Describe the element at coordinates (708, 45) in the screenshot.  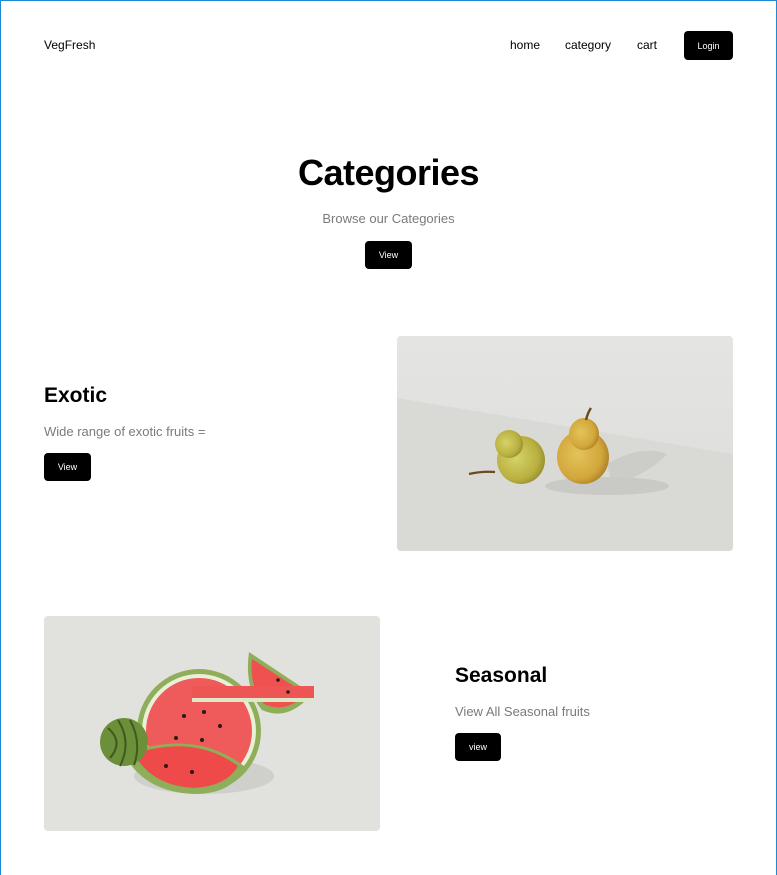
I see `login-button: Login` at that location.